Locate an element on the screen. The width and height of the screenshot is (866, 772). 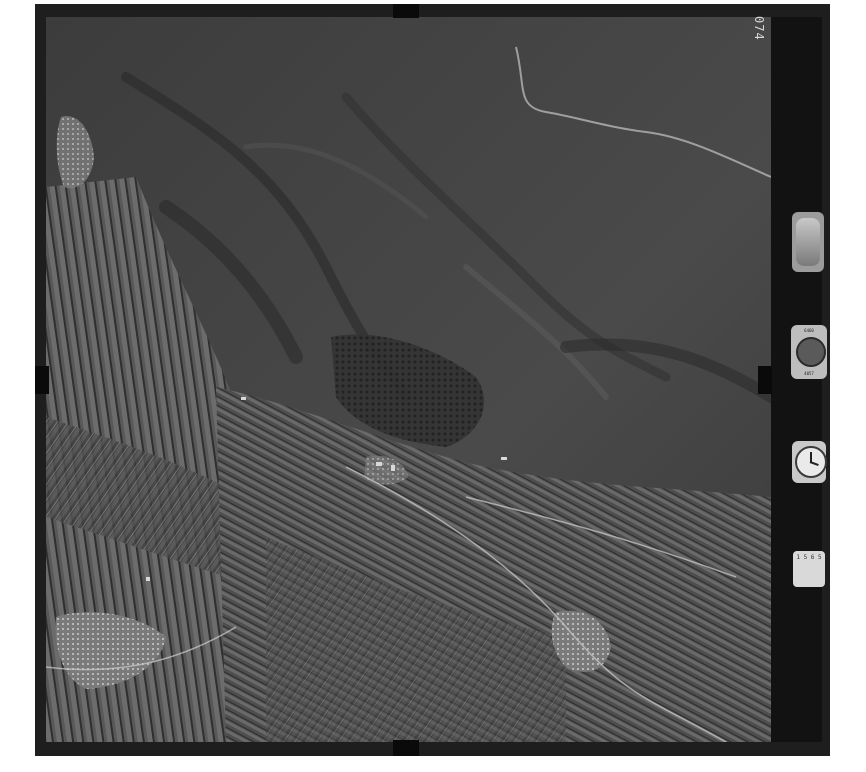
frame-number-text: 074 is located at coordinates (759, 28).